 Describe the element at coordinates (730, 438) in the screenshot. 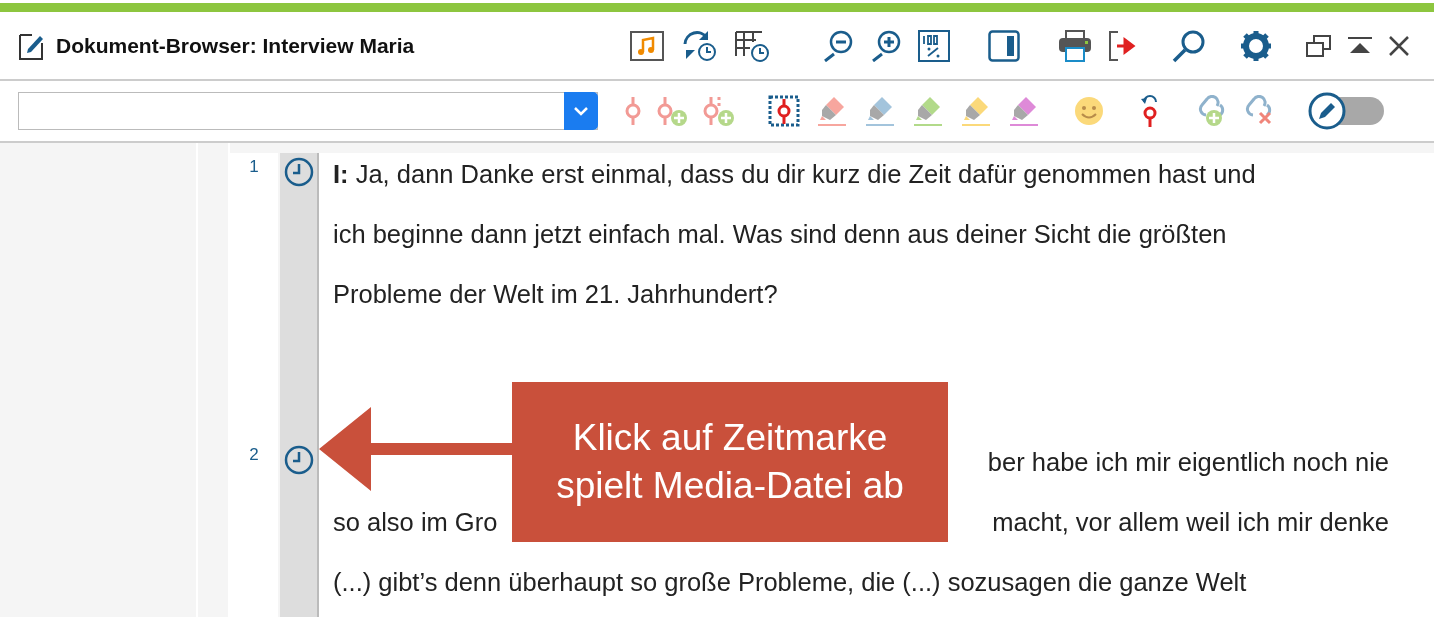

I see `callout-text: Klick auf Zeitmarke` at that location.